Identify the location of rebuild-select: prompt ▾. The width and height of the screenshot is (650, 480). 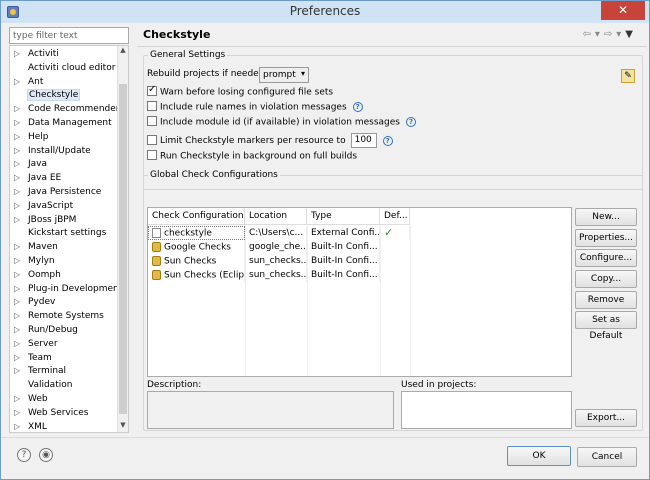
(284, 75).